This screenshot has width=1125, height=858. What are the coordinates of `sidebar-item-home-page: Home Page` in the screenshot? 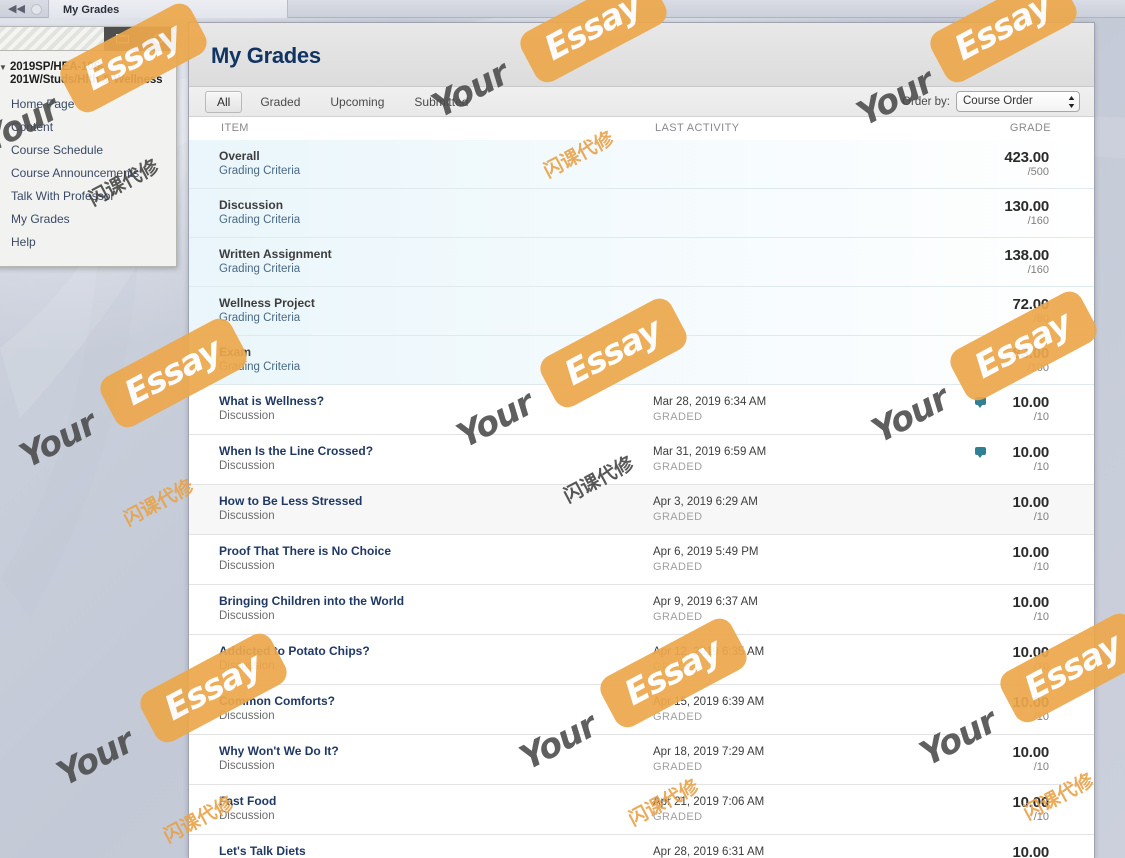 It's located at (88, 104).